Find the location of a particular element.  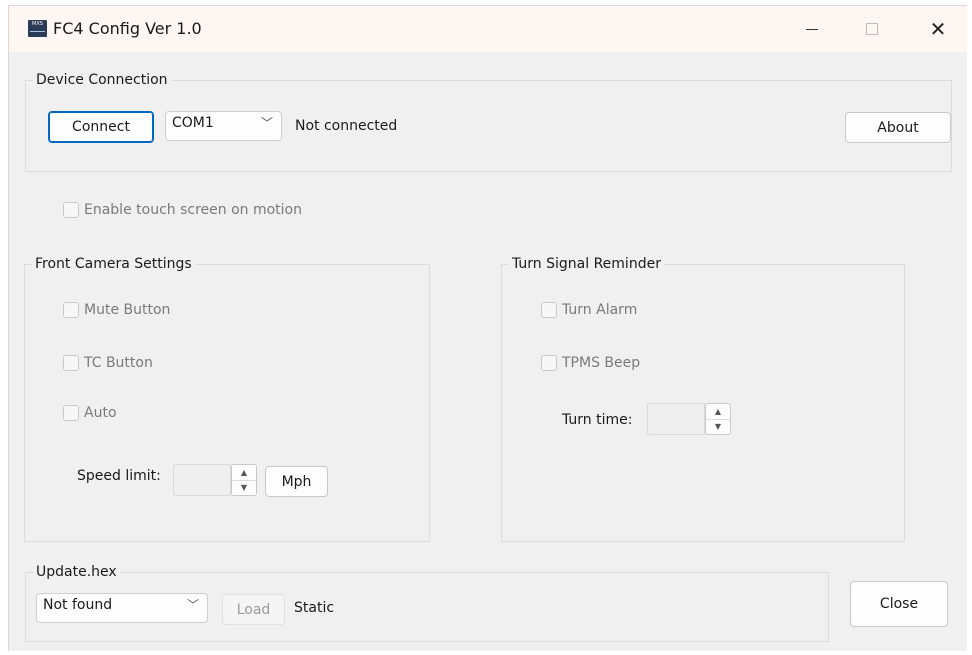

mute-button-checkbox: Mute Button is located at coordinates (116, 310).